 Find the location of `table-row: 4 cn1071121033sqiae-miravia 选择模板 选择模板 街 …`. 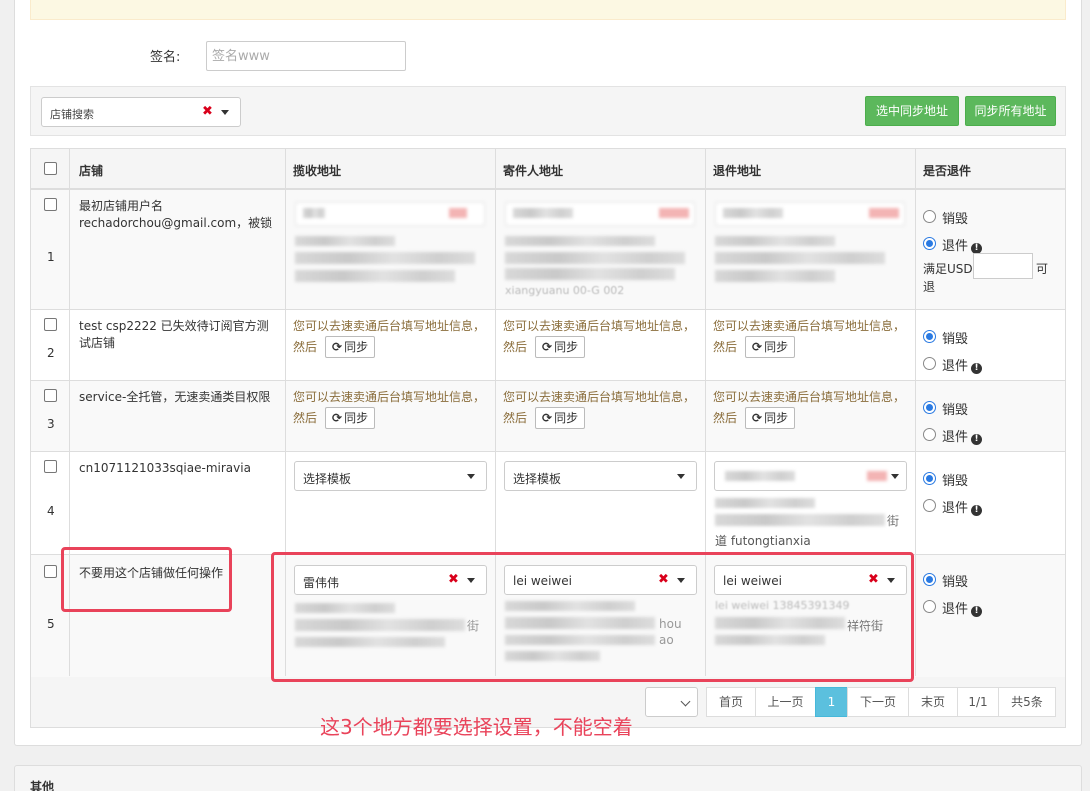

table-row: 4 cn1071121033sqiae-miravia 选择模板 选择模板 街 … is located at coordinates (548, 503).